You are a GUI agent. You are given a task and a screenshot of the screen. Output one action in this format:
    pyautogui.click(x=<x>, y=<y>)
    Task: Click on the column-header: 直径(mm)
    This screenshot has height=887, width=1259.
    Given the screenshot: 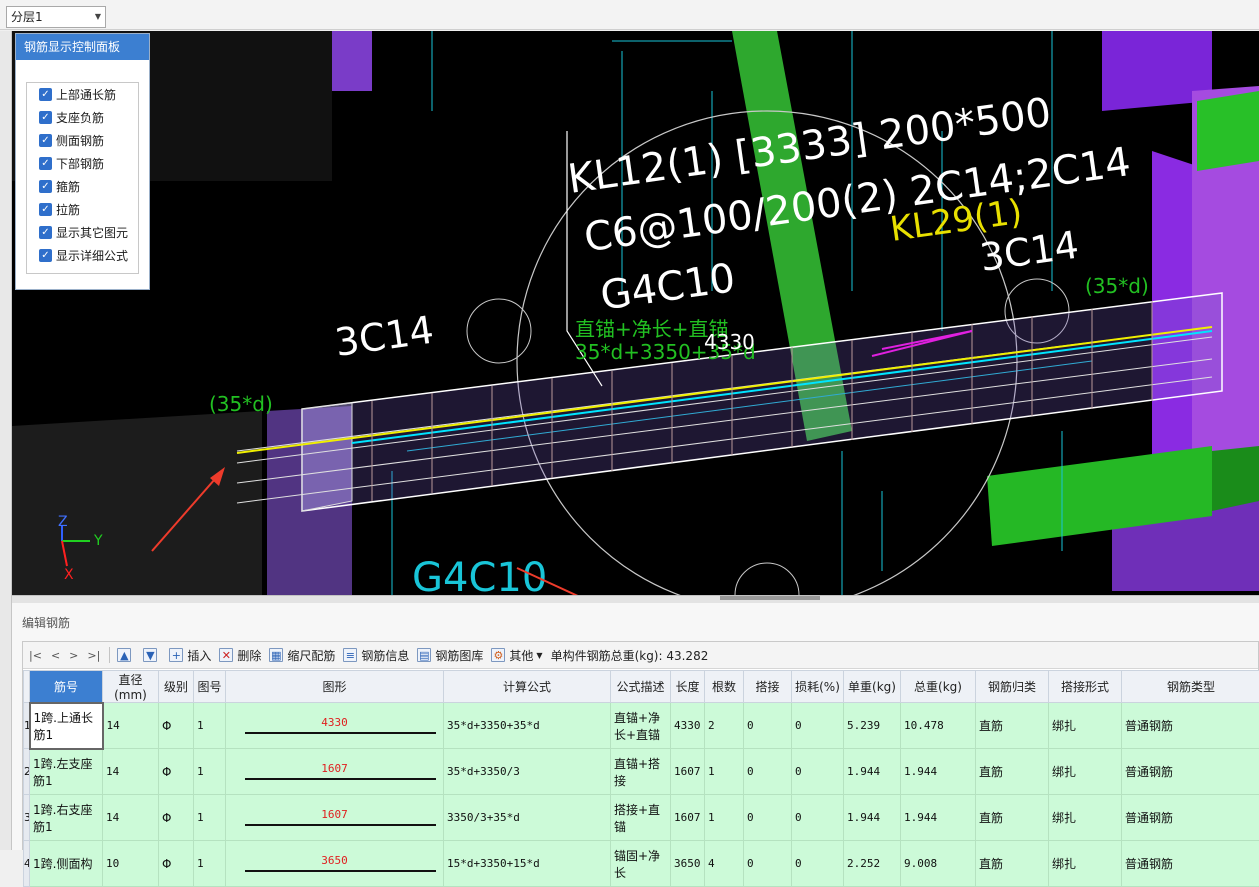 What is the action you would take?
    pyautogui.click(x=131, y=687)
    